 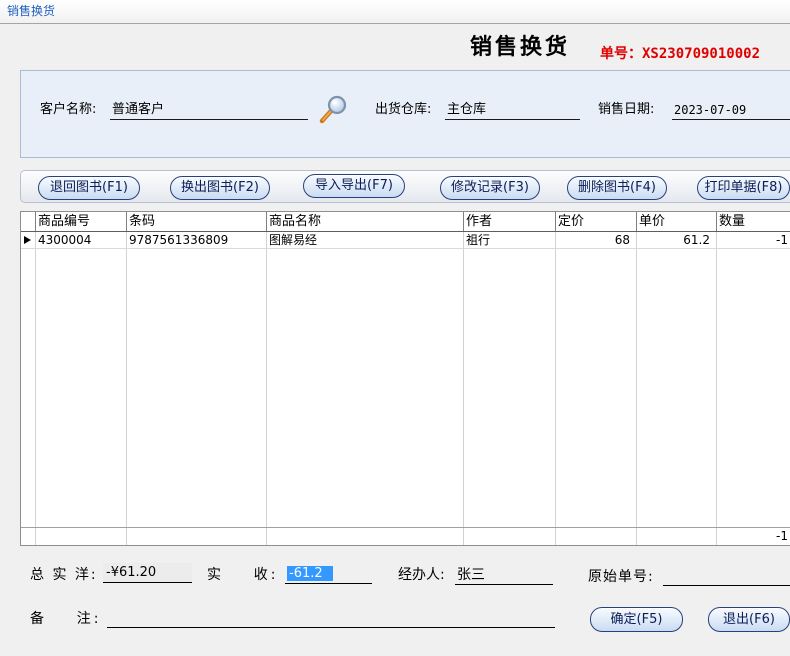 I want to click on remark-input, so click(x=331, y=618).